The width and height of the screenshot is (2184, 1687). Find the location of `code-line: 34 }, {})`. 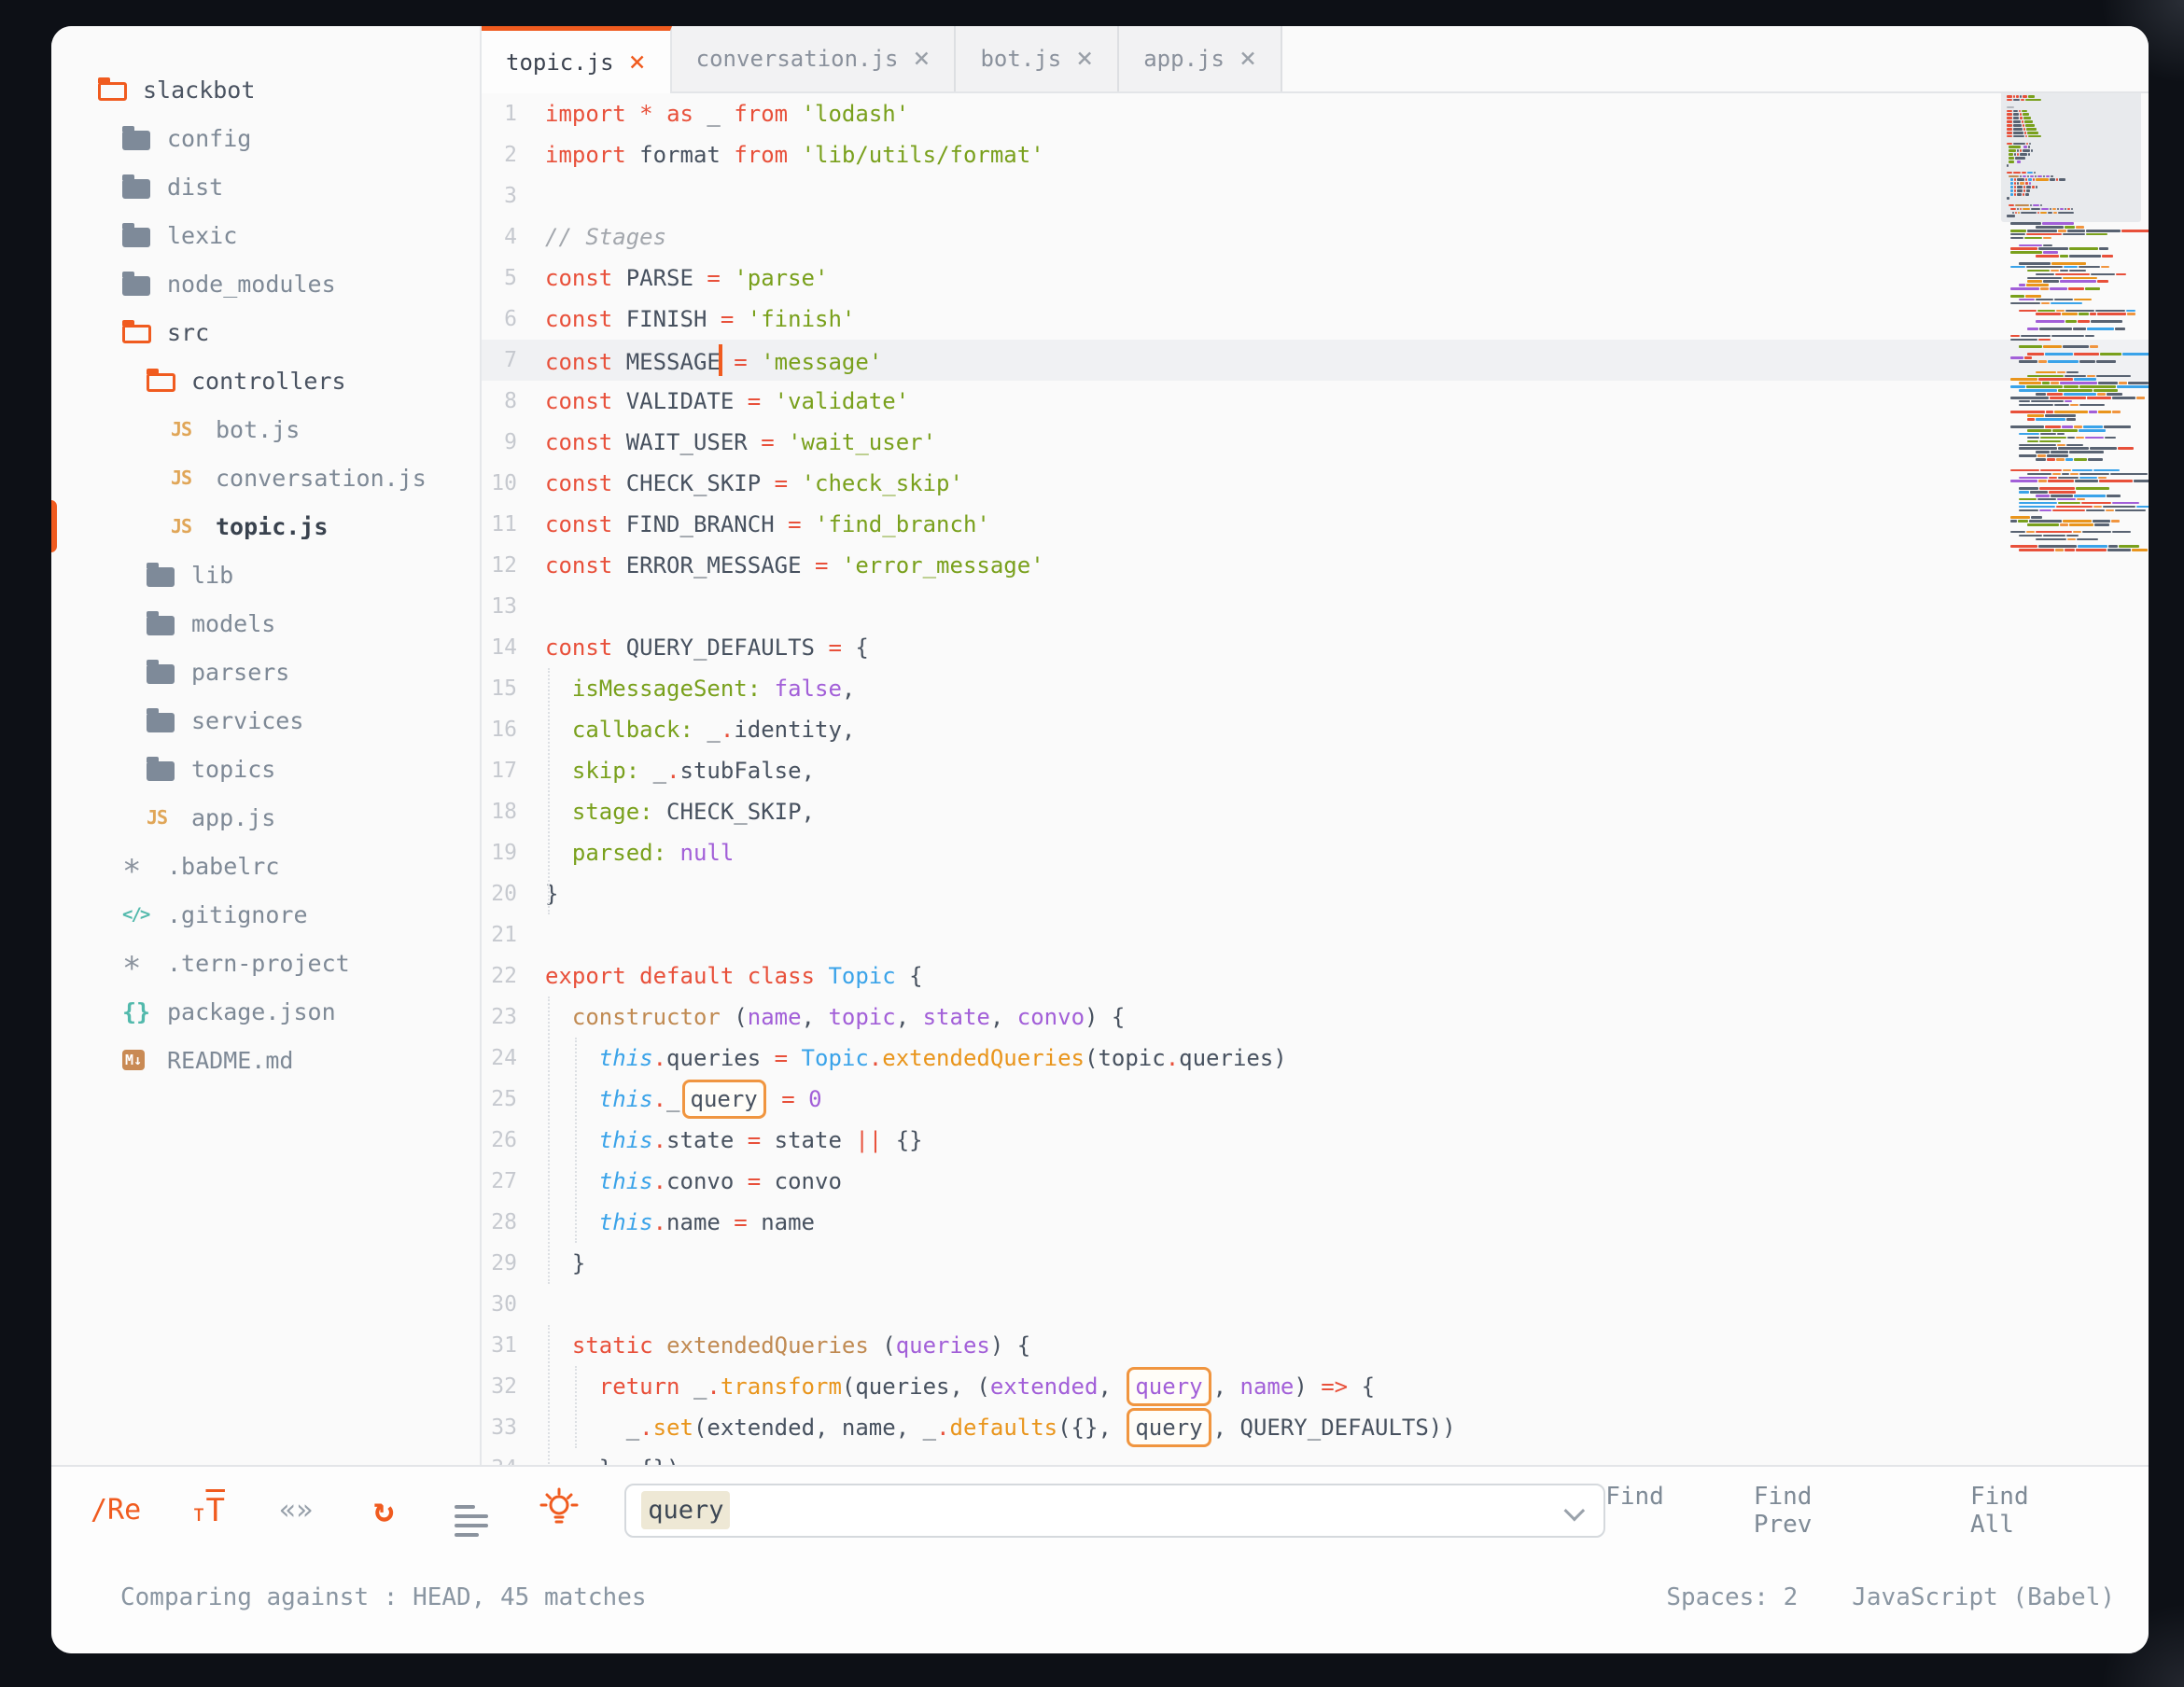

code-line: 34 }, {}) is located at coordinates (1315, 1456).